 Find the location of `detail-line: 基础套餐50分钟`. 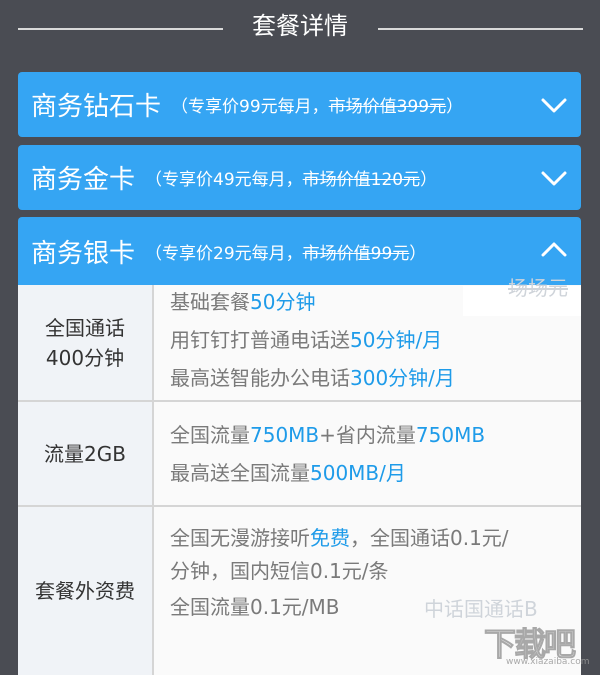

detail-line: 基础套餐50分钟 is located at coordinates (243, 302).